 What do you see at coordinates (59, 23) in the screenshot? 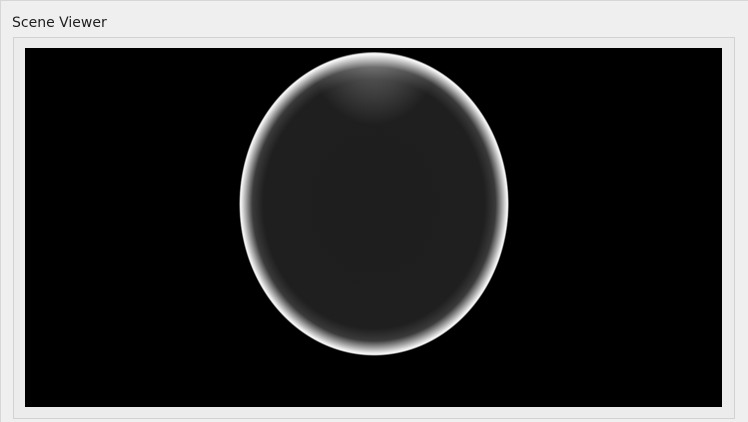
I see `group-title: Scene Viewer` at bounding box center [59, 23].